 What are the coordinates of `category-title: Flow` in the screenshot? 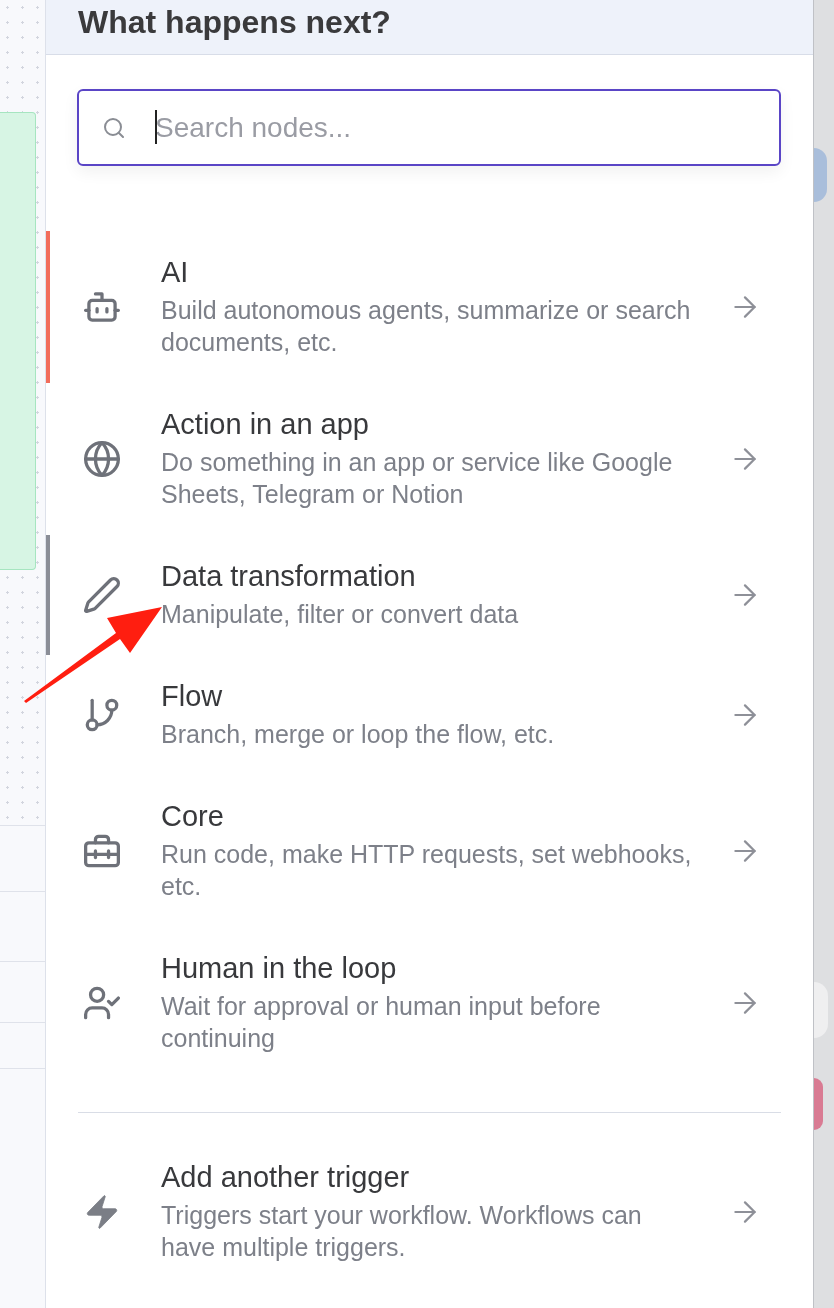 It's located at (430, 696).